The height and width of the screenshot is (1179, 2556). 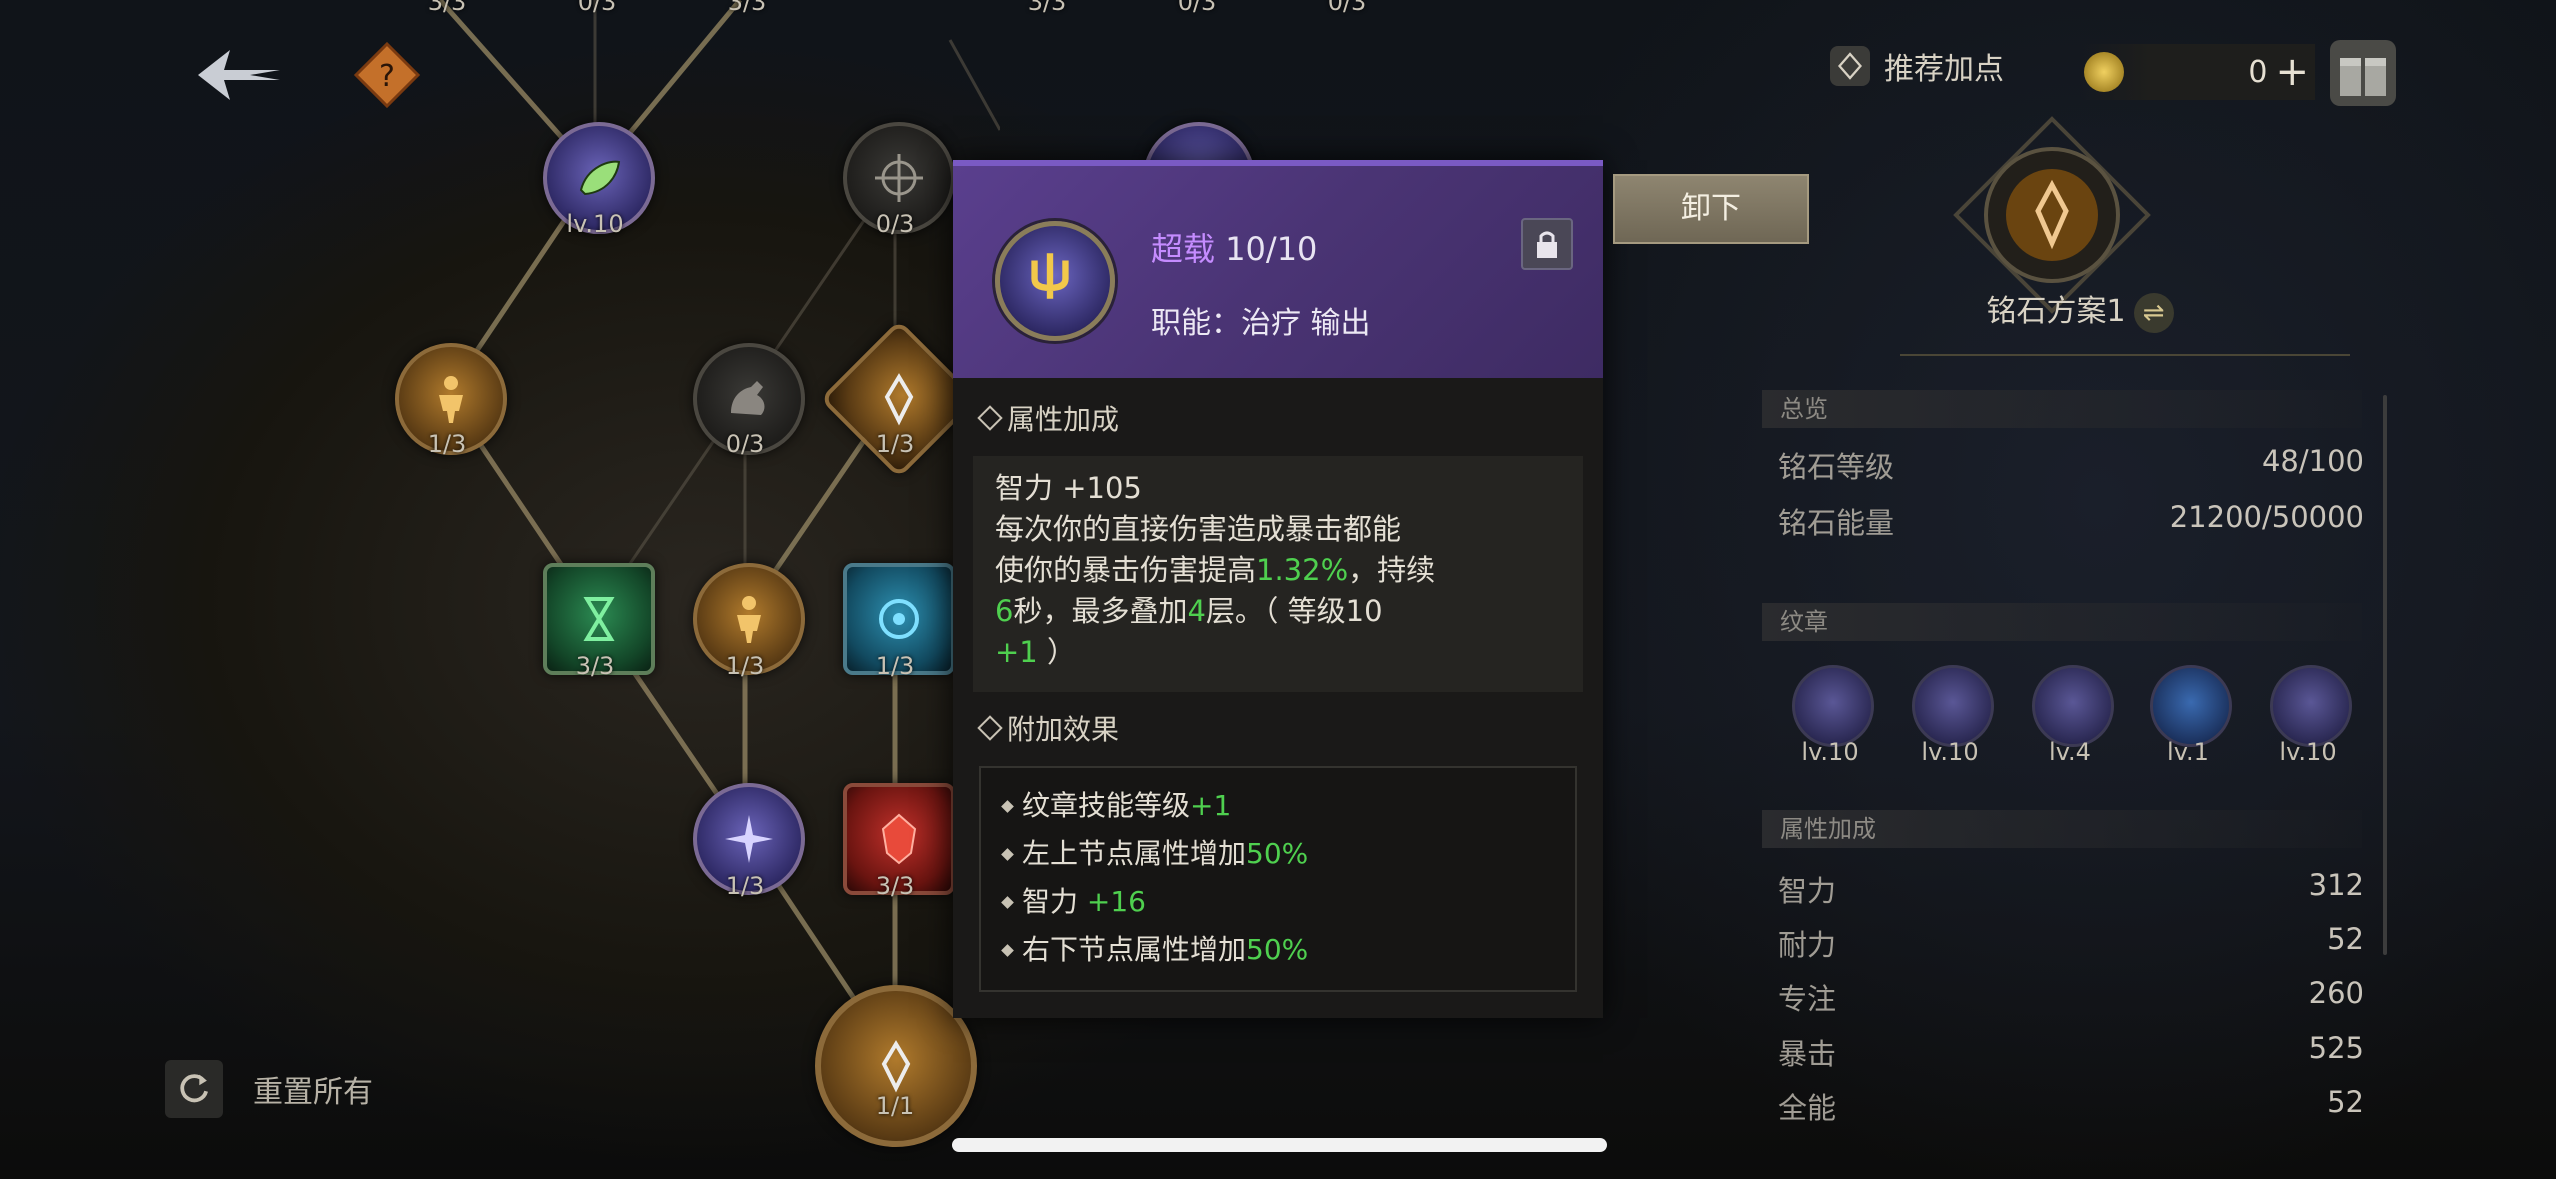 I want to click on red-crest-icon, so click(x=899, y=839).